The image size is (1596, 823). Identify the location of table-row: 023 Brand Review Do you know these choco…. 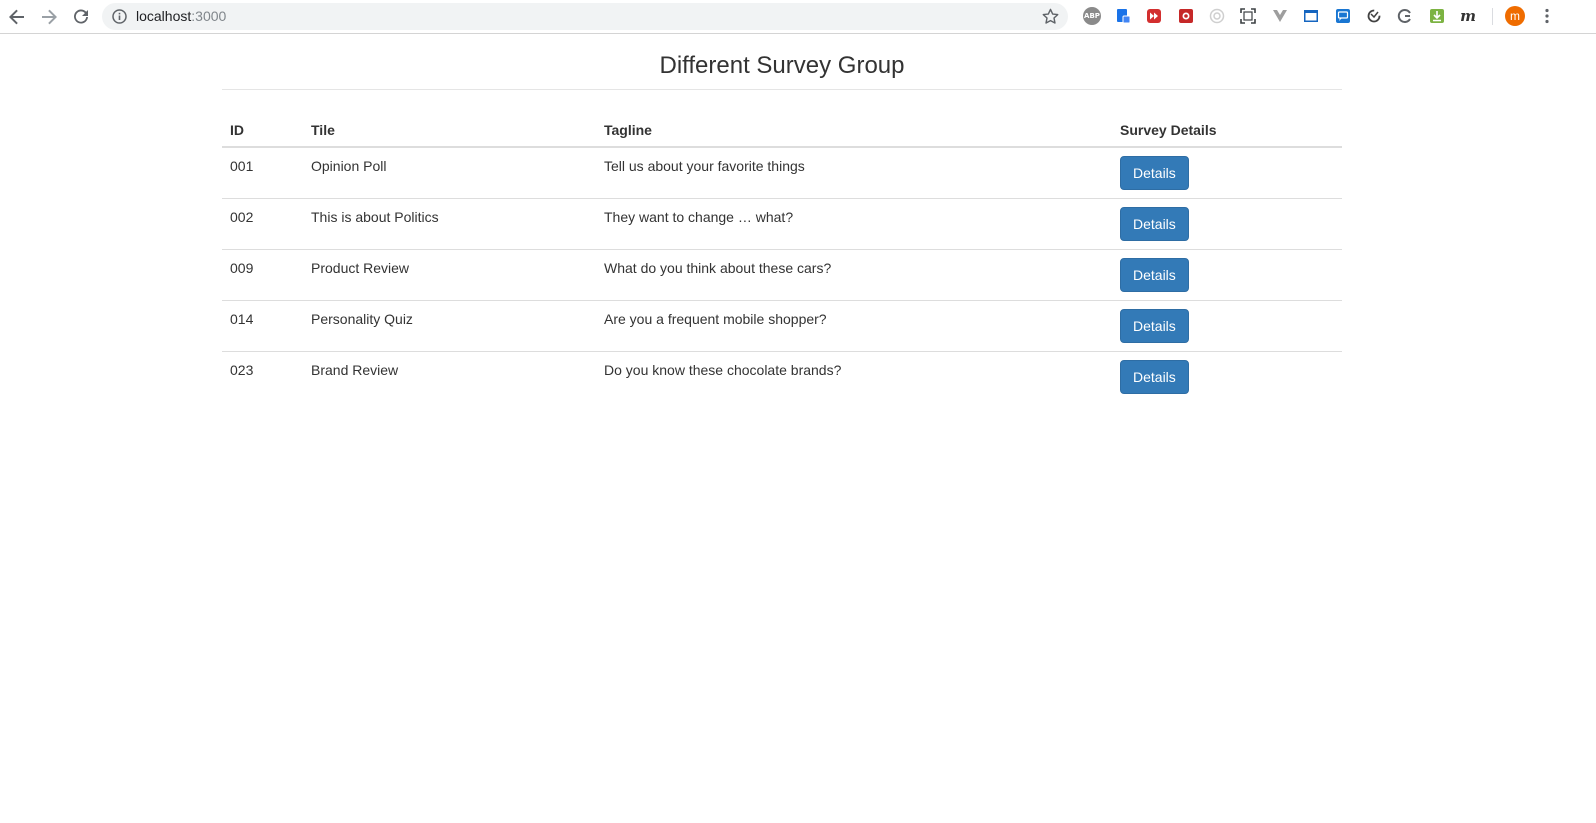
(782, 376).